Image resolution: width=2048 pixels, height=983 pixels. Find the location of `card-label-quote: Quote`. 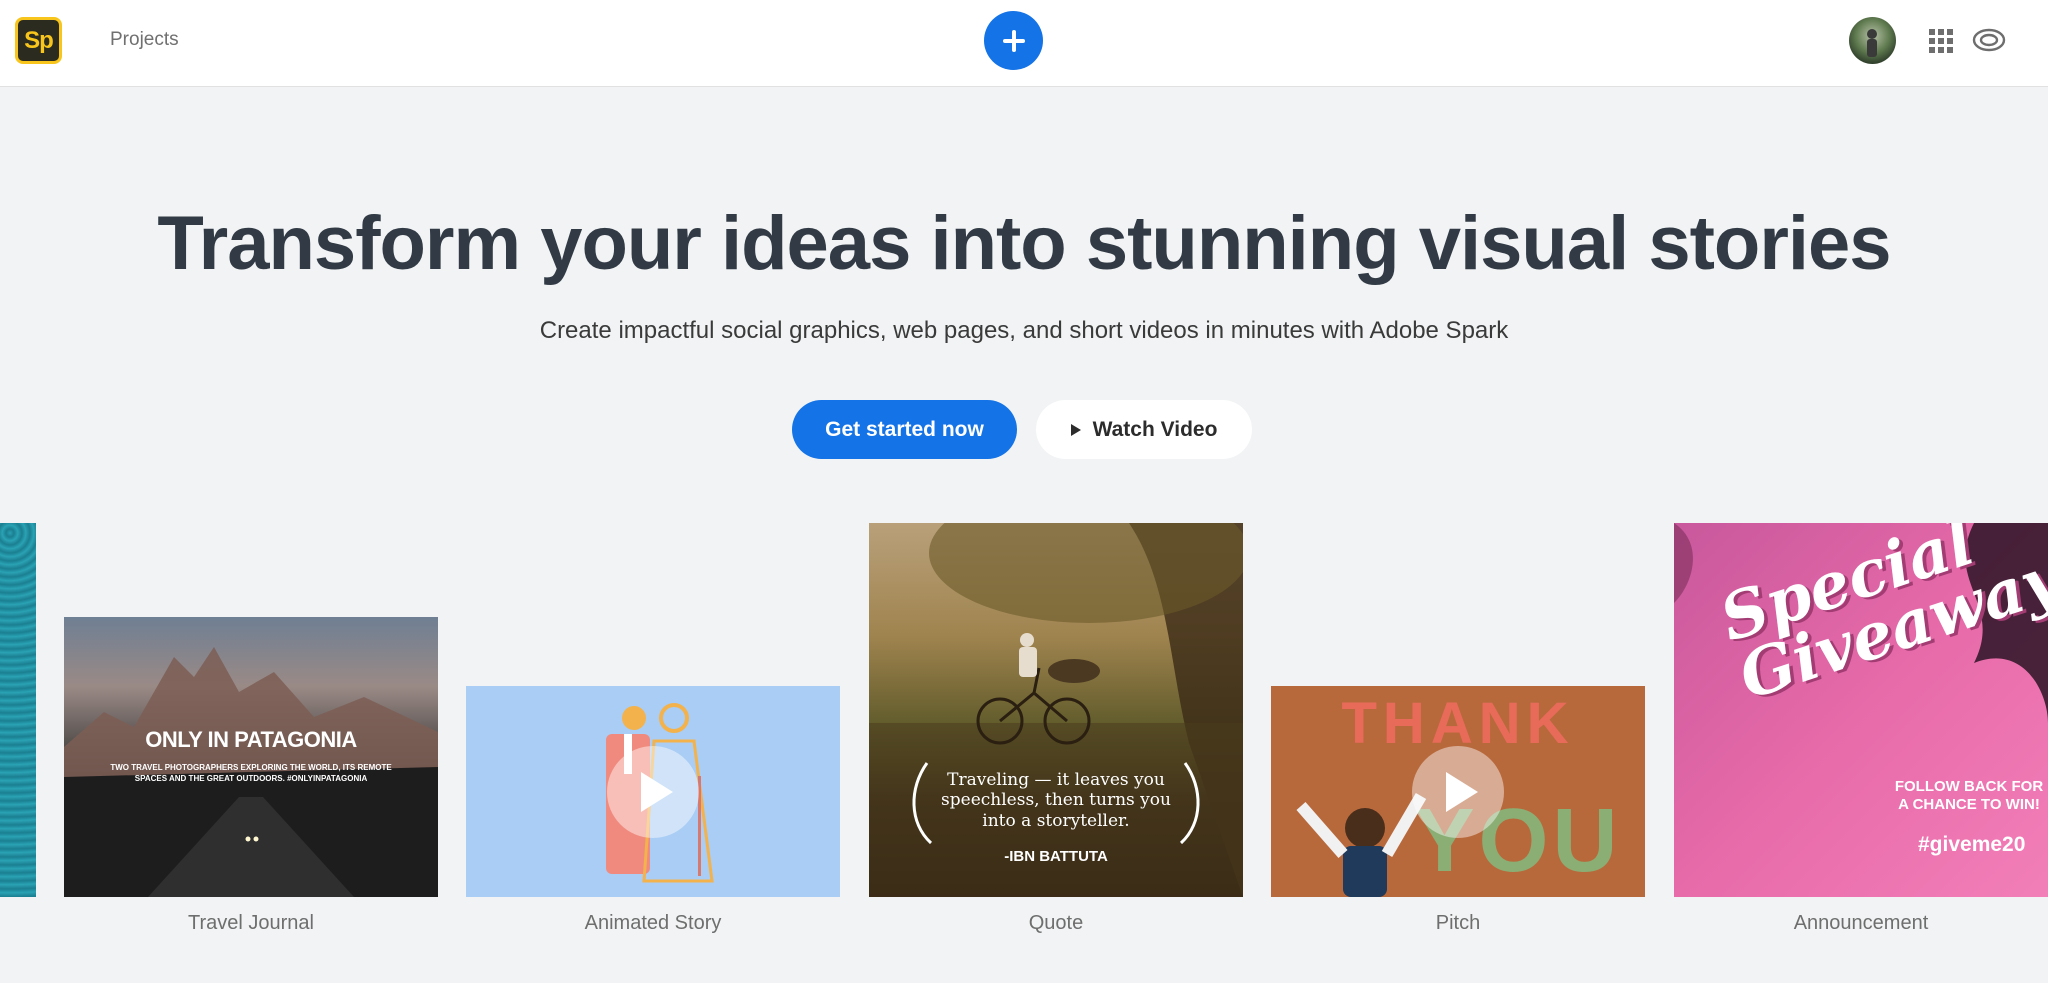

card-label-quote: Quote is located at coordinates (1056, 923).